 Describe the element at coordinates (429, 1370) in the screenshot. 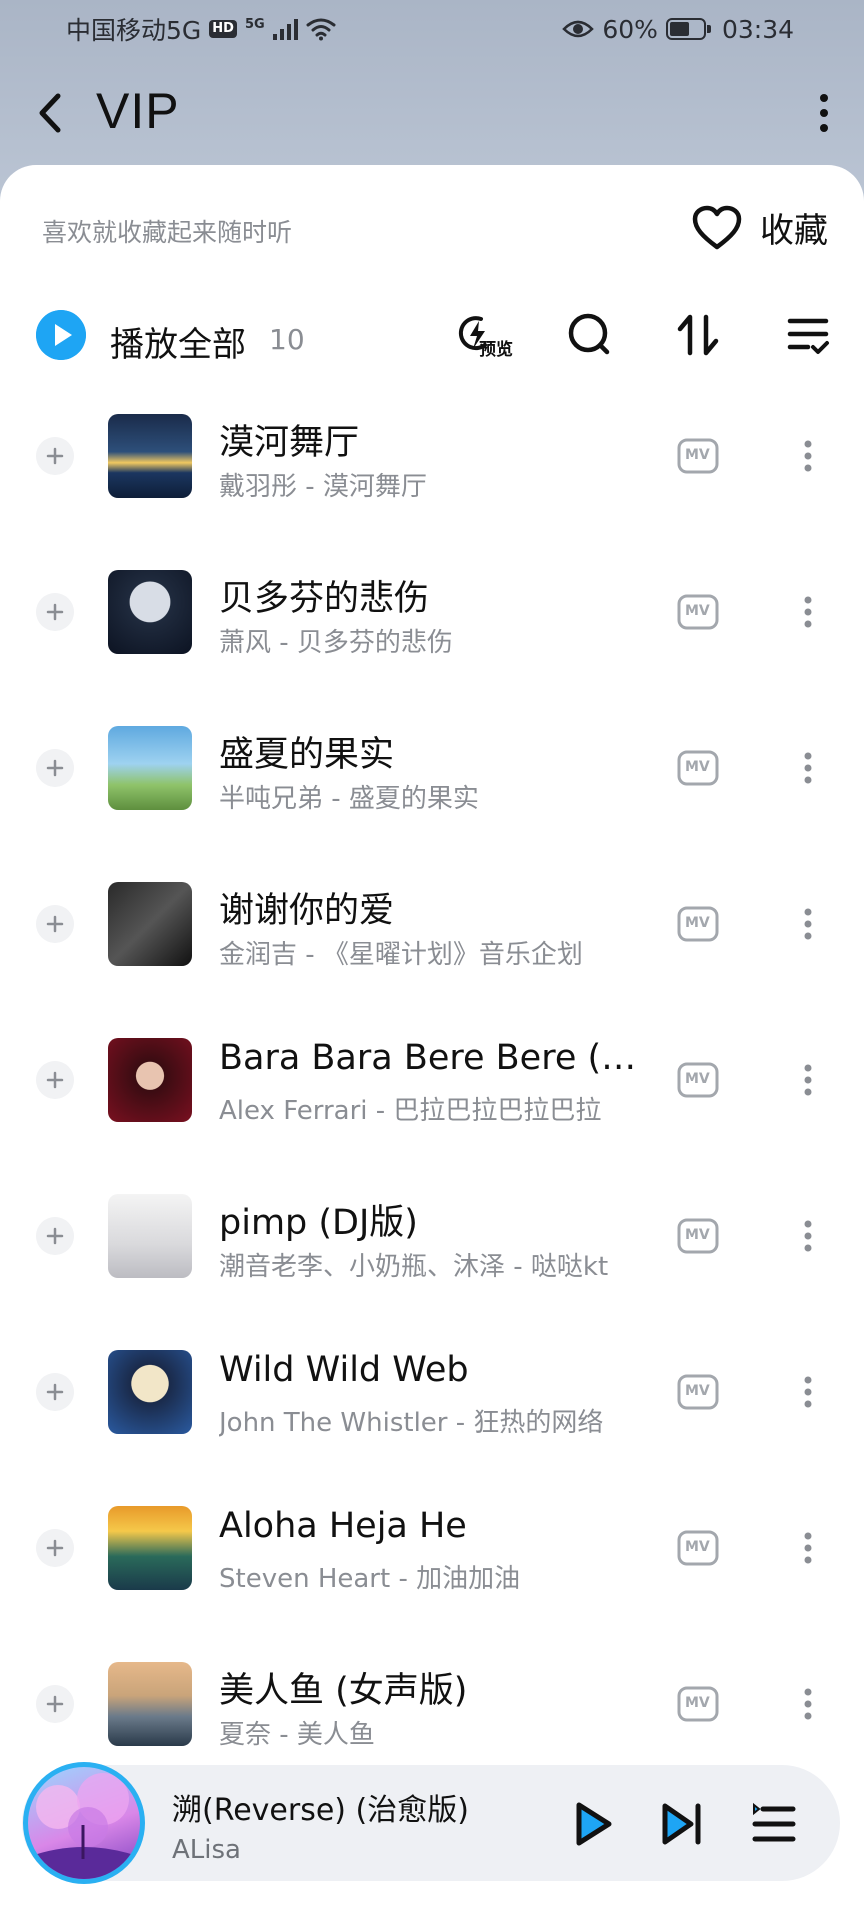

I see `song-title: Wild Wild Web` at that location.